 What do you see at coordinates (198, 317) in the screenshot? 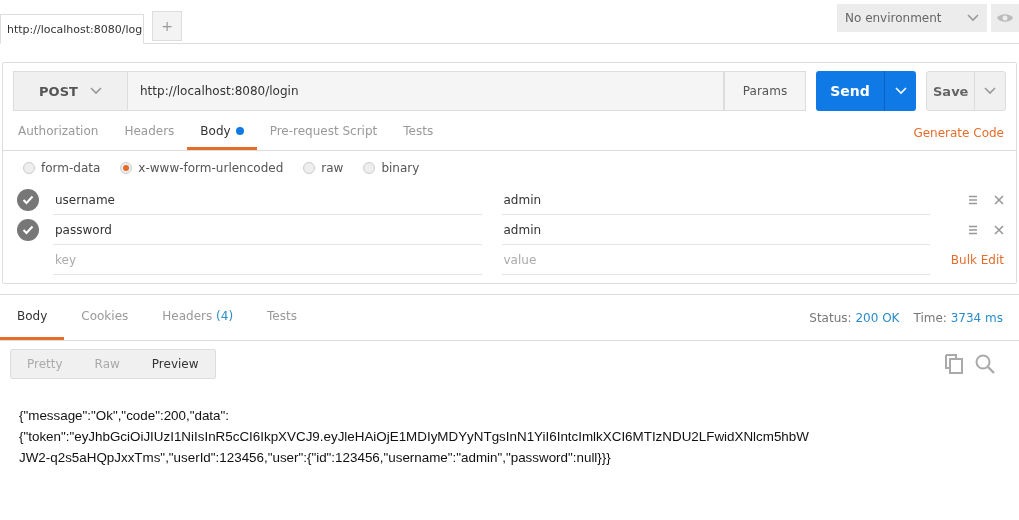
I see `response-tab: Headers (4)` at bounding box center [198, 317].